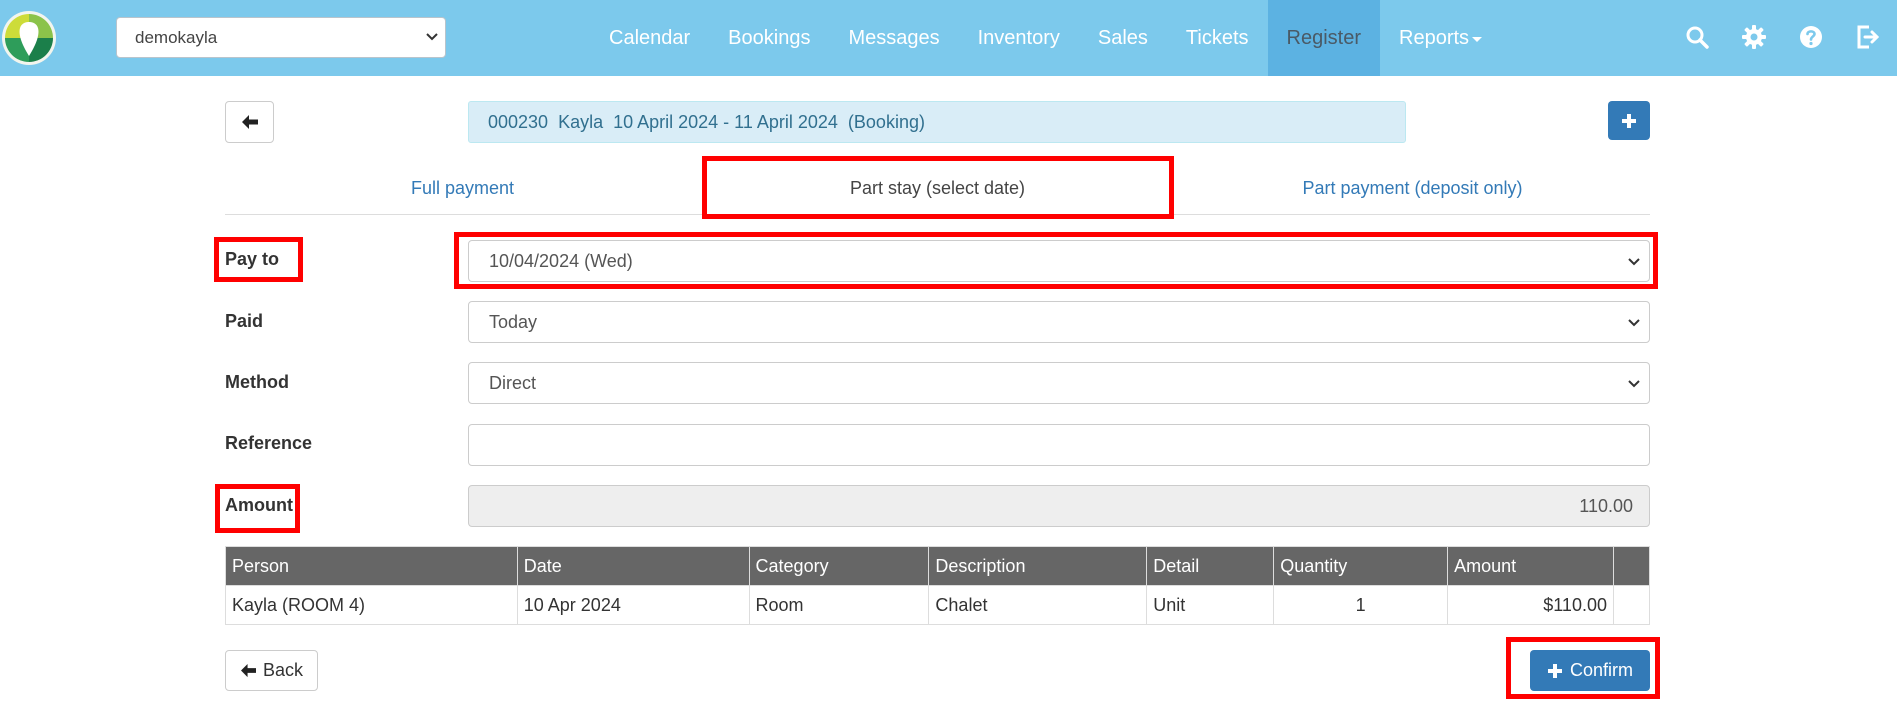 Image resolution: width=1897 pixels, height=711 pixels. Describe the element at coordinates (371, 566) in the screenshot. I see `column-header: Person` at that location.